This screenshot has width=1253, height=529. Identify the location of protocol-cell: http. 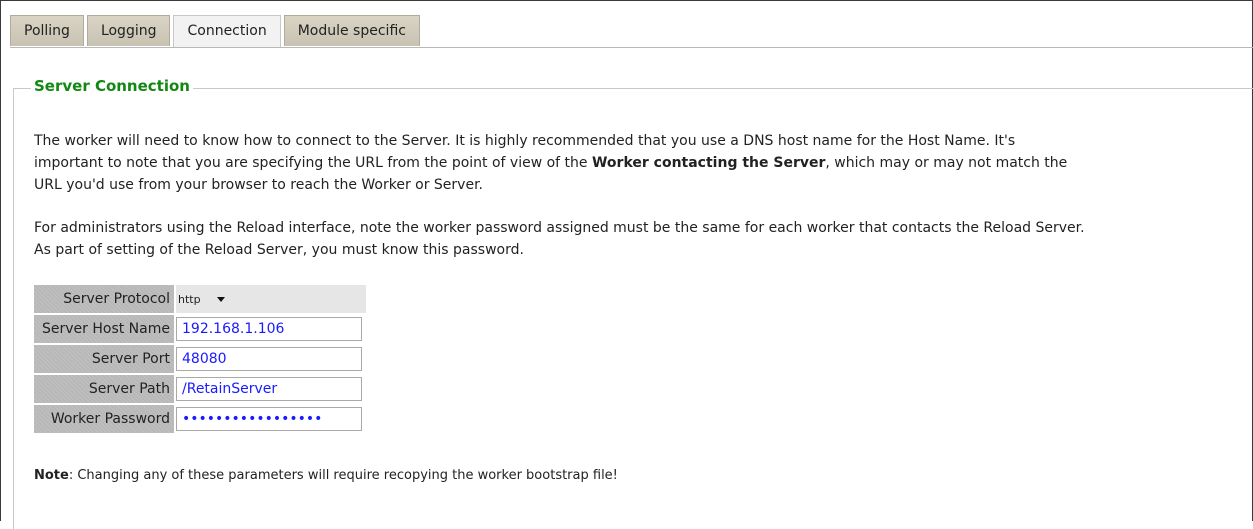
(271, 299).